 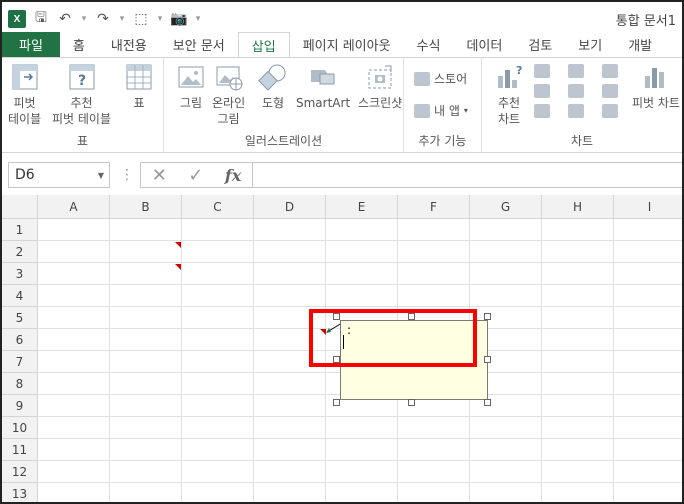 I want to click on column-header-c: C, so click(x=218, y=207).